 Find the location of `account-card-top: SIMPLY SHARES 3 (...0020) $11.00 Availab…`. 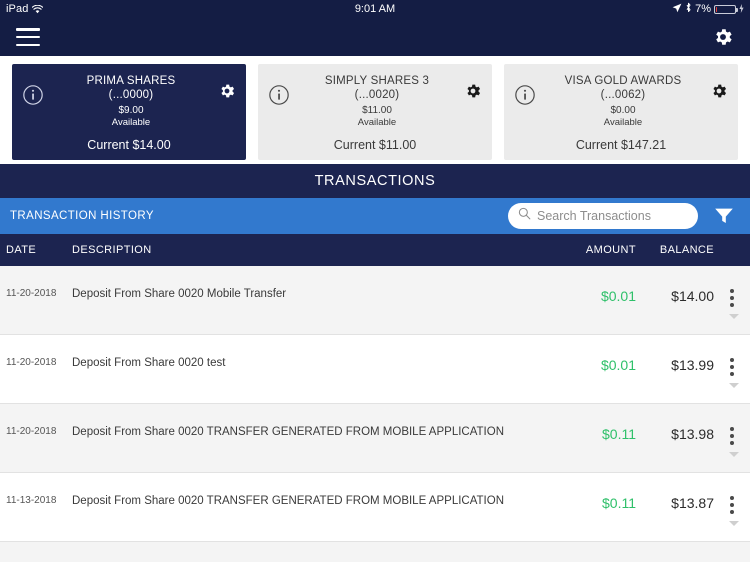

account-card-top: SIMPLY SHARES 3 (...0020) $11.00 Availab… is located at coordinates (375, 99).